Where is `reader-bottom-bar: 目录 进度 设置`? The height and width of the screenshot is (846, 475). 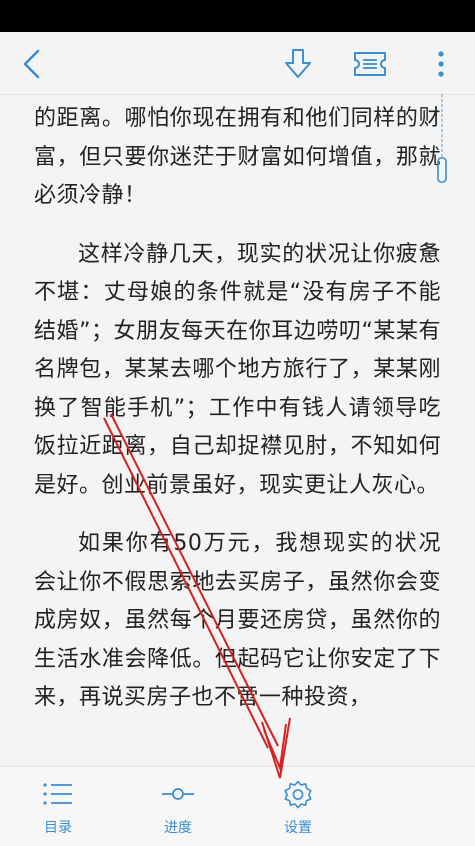 reader-bottom-bar: 目录 进度 设置 is located at coordinates (237, 806).